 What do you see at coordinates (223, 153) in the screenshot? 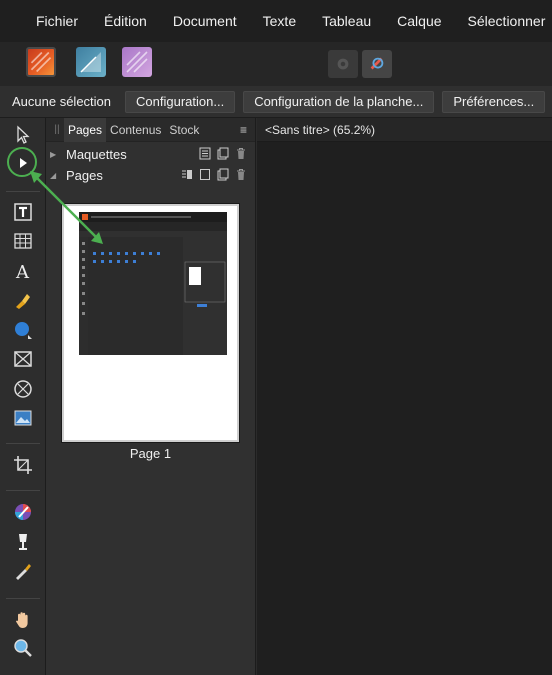
I see `add-master-icon` at bounding box center [223, 153].